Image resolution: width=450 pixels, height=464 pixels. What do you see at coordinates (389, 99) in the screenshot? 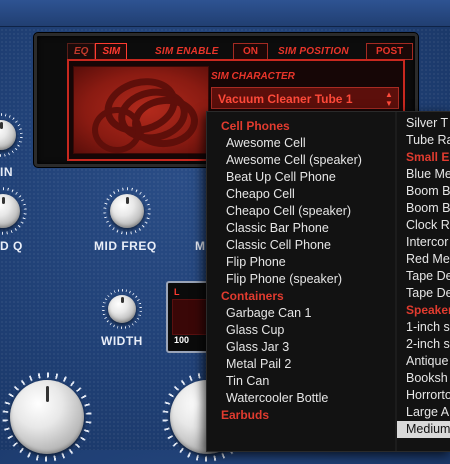
I see `spin-arrows-icon: ▲ ▼` at bounding box center [389, 99].